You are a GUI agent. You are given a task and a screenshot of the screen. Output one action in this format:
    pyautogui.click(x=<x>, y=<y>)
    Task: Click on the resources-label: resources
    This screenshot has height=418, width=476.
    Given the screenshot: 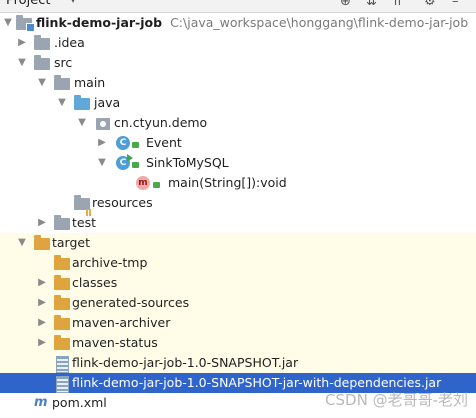 What is the action you would take?
    pyautogui.click(x=122, y=202)
    